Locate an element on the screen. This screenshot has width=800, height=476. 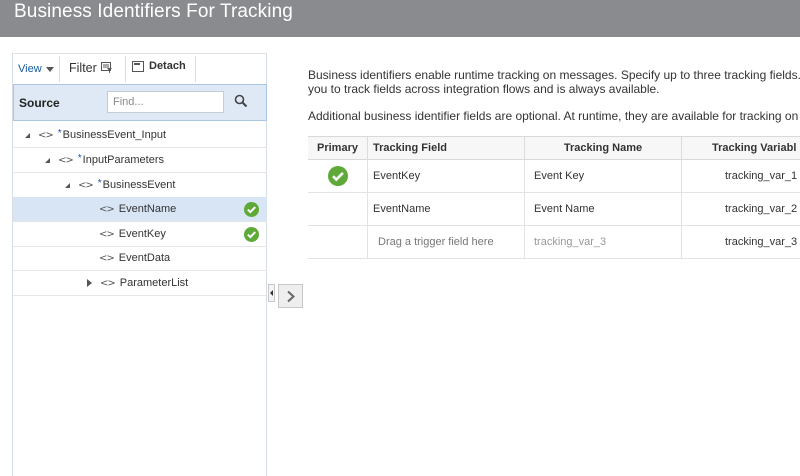
tree-node-eventkey: <> EventKey is located at coordinates (140, 234).